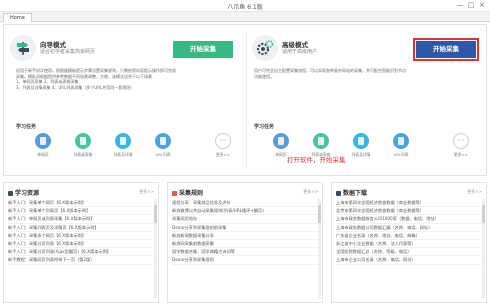 Image resolution: width=490 pixels, height=305 pixels. Describe the element at coordinates (245, 228) in the screenshot. I see `list-item: Demo分享到采集规则前采集` at that location.